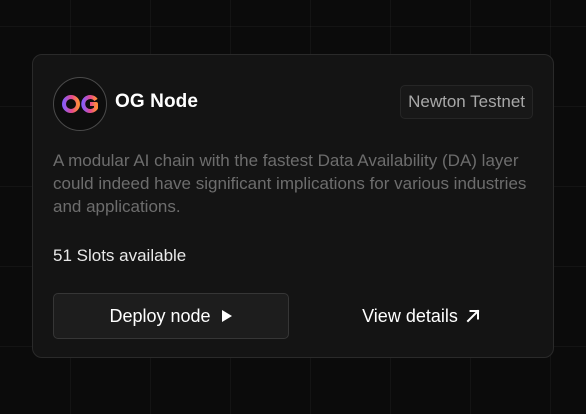 The height and width of the screenshot is (414, 586). I want to click on node-title: OG Node, so click(157, 101).